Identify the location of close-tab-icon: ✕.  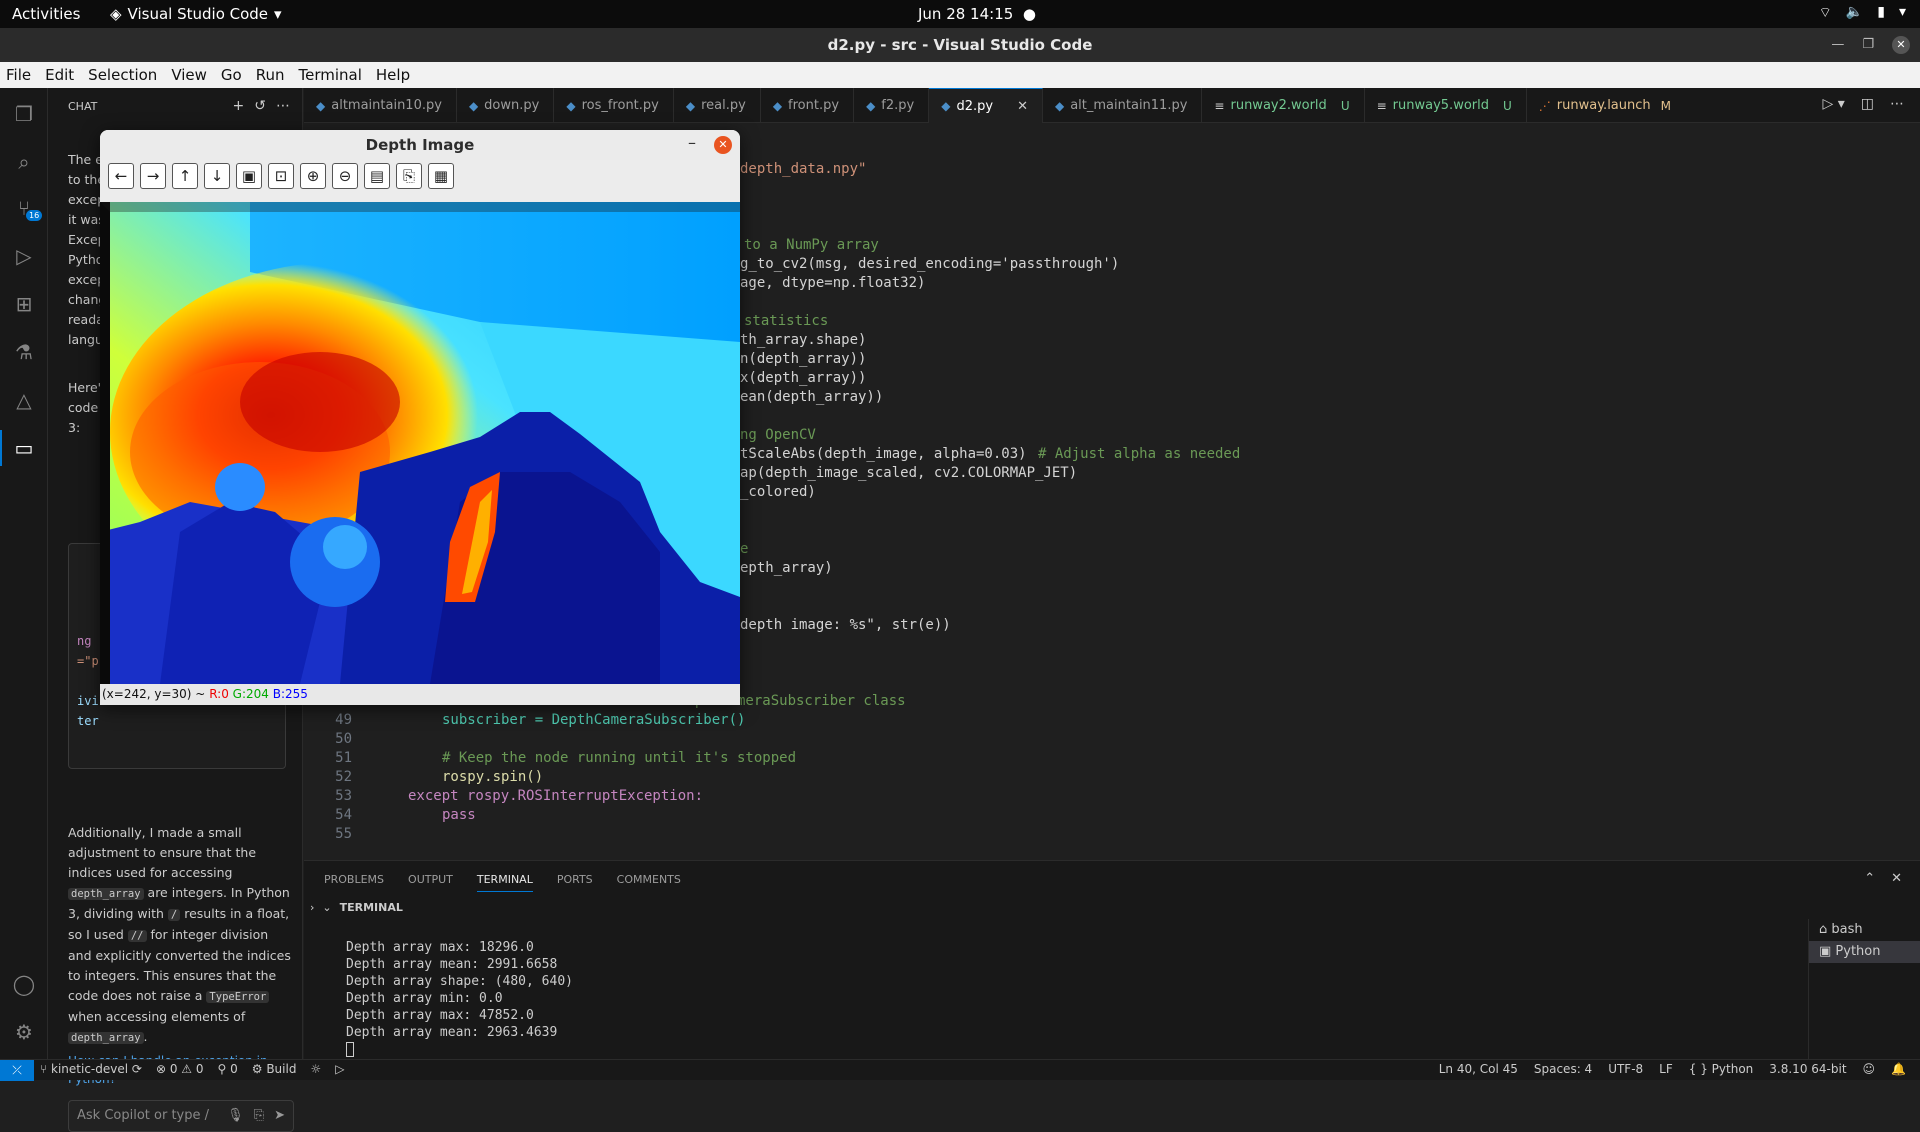
(1022, 106).